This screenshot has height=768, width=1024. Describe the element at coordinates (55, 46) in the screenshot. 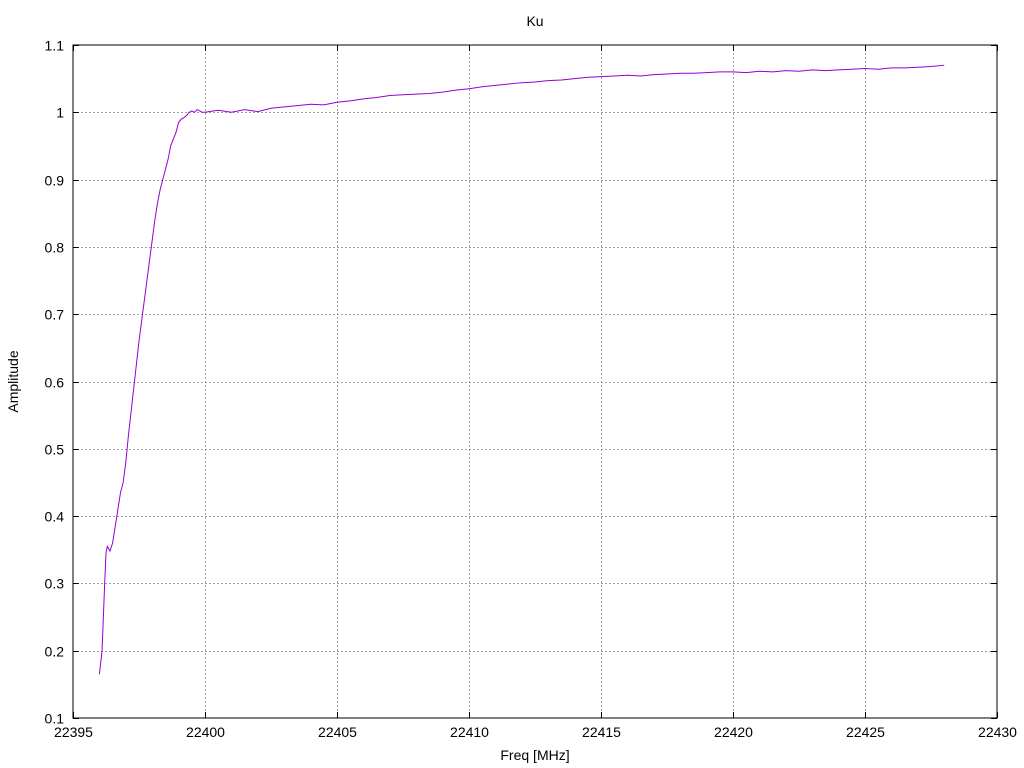

I see `y-tick-label: 1.1` at that location.